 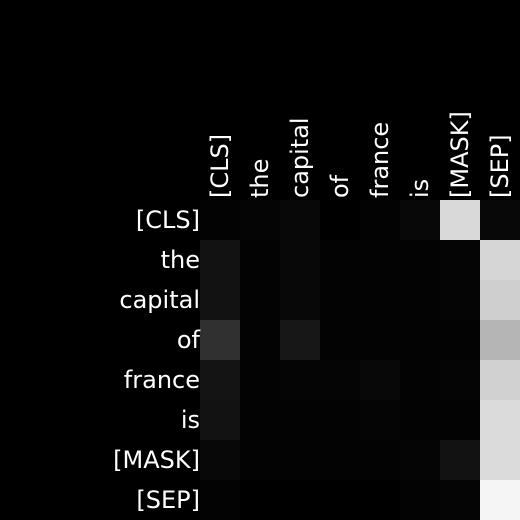 I want to click on heatmap-cell-is-cls, so click(x=220, y=420).